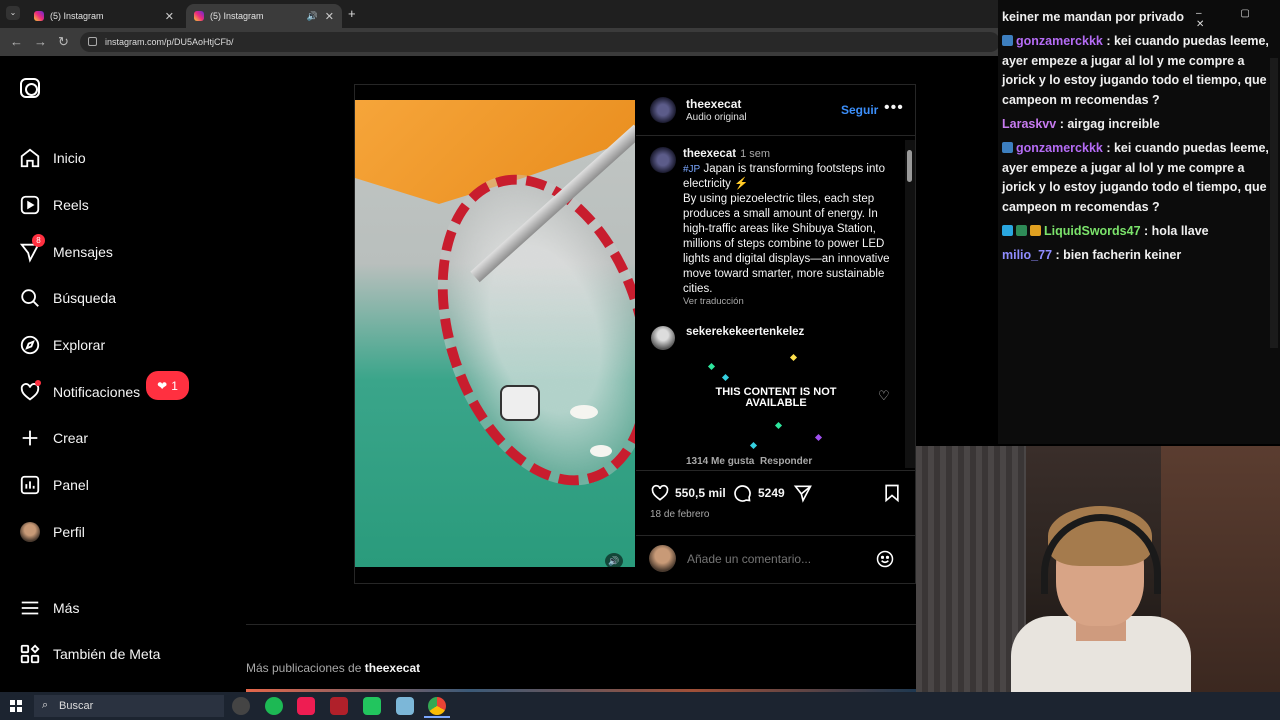 This screenshot has width=1280, height=720. What do you see at coordinates (92, 41) in the screenshot?
I see `site-info-icon` at bounding box center [92, 41].